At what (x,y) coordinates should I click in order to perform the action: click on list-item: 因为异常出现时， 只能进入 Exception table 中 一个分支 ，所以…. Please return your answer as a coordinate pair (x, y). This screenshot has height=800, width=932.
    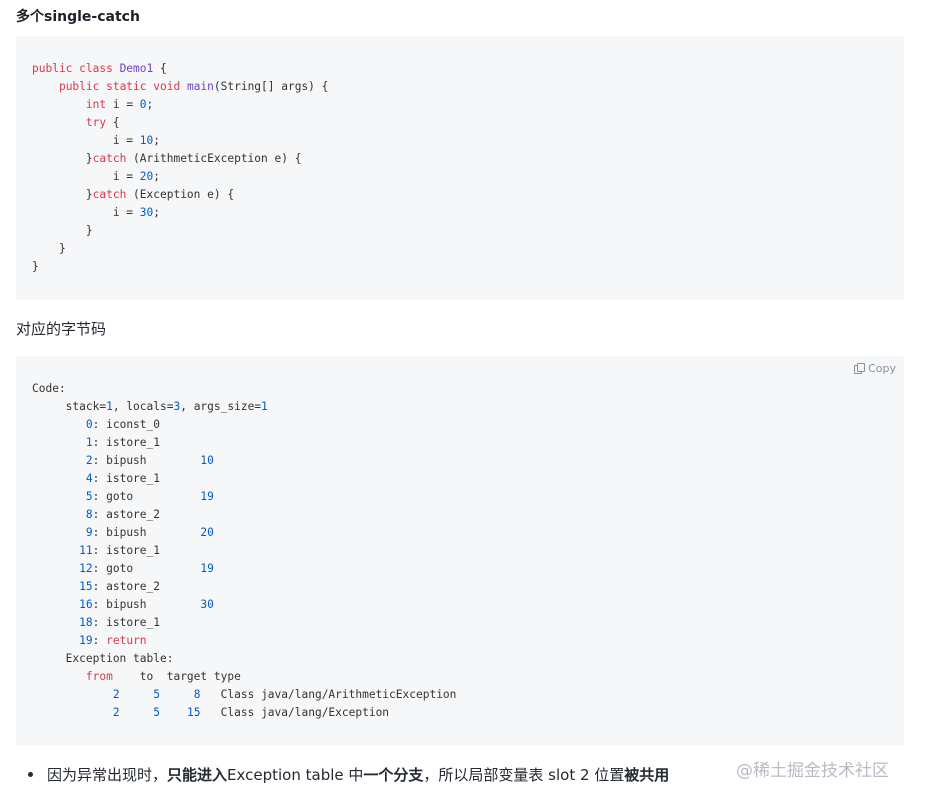
    Looking at the image, I should click on (348, 774).